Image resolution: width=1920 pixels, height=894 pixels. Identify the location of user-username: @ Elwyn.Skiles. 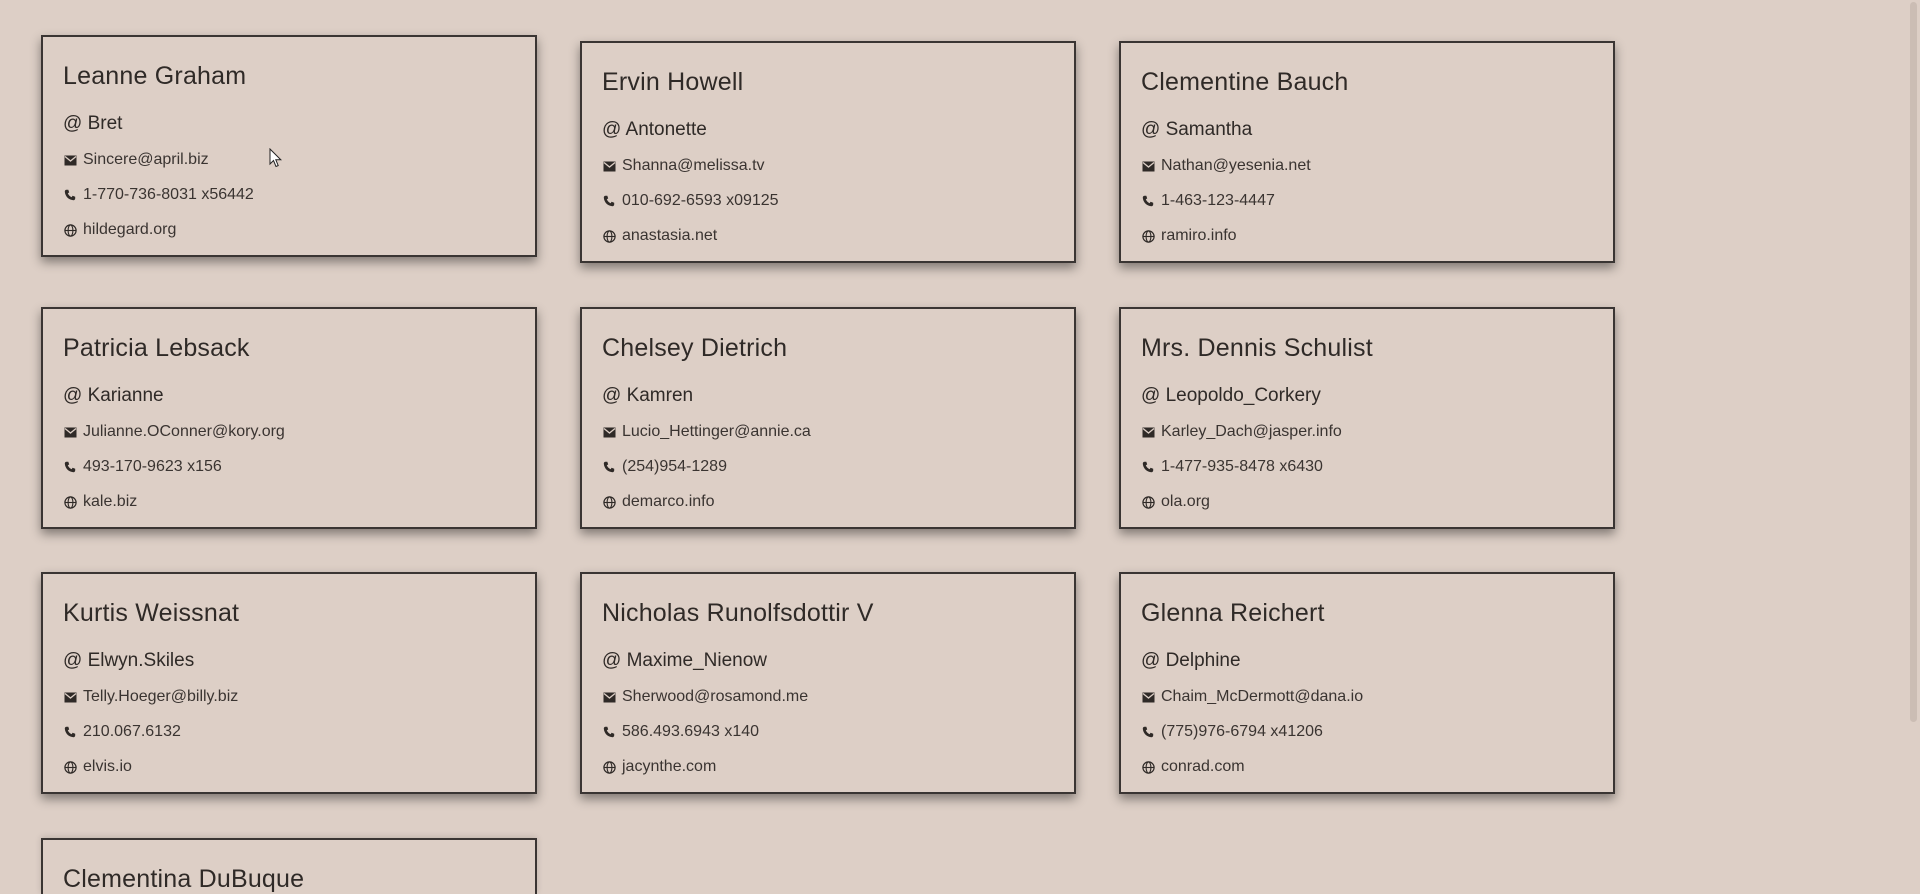
(129, 660).